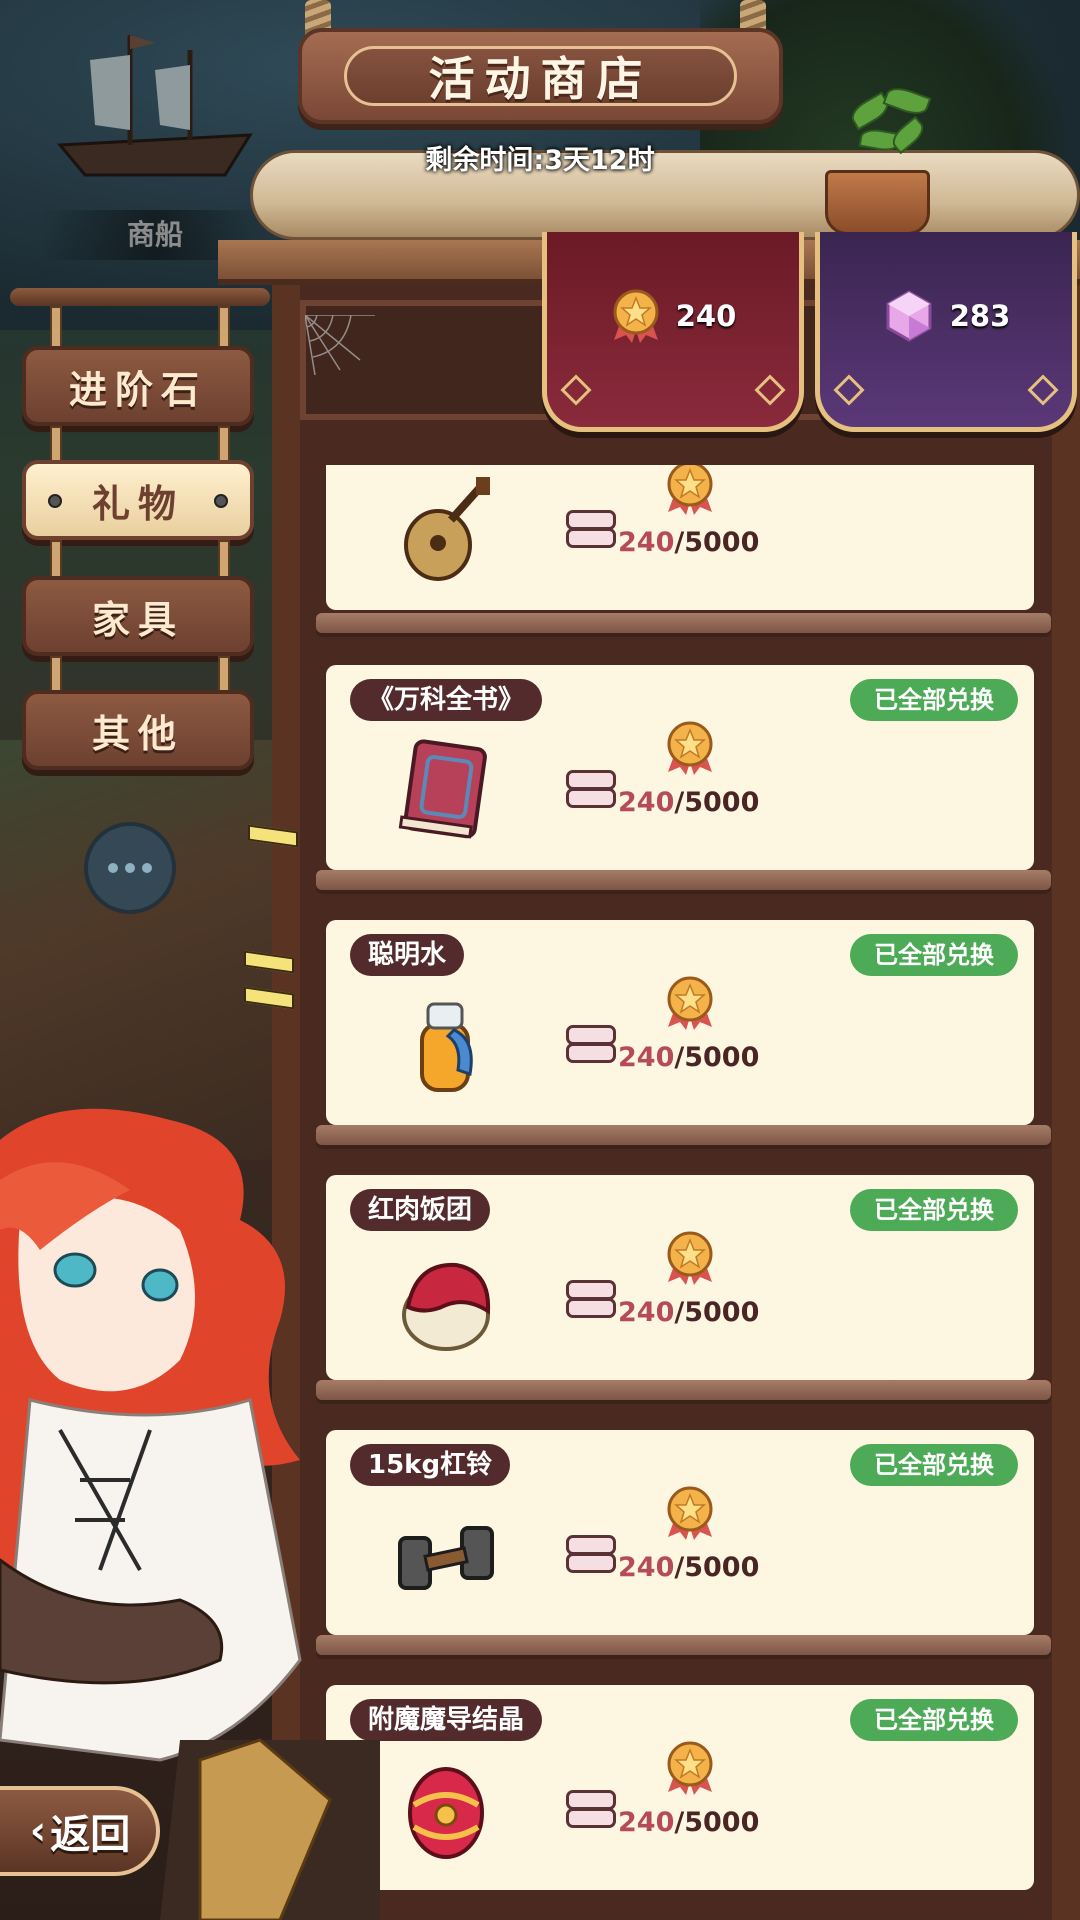  What do you see at coordinates (407, 955) in the screenshot?
I see `item-name: 聪明水` at bounding box center [407, 955].